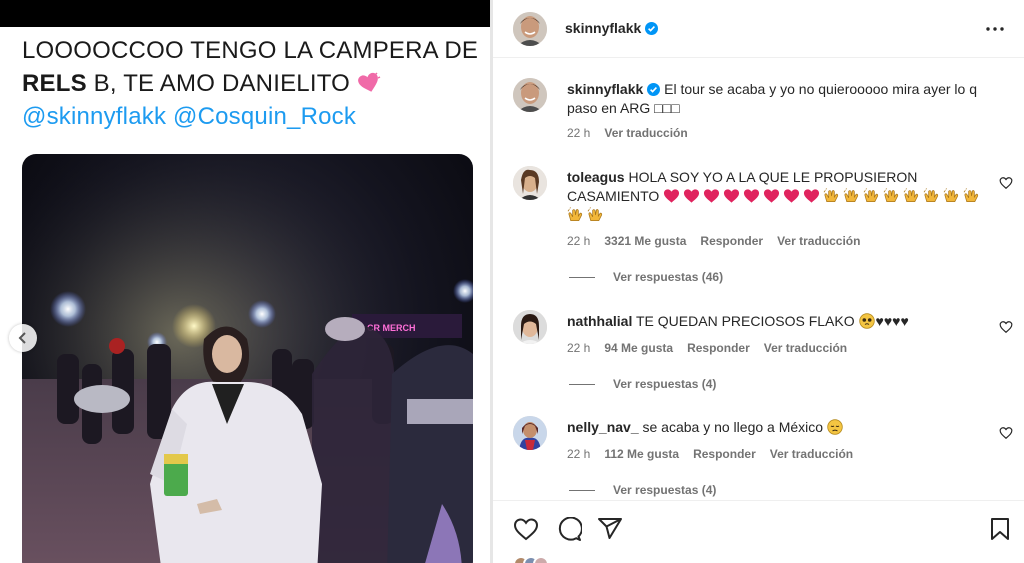 The image size is (1024, 563). I want to click on caption-username: skinnyflakk, so click(605, 89).